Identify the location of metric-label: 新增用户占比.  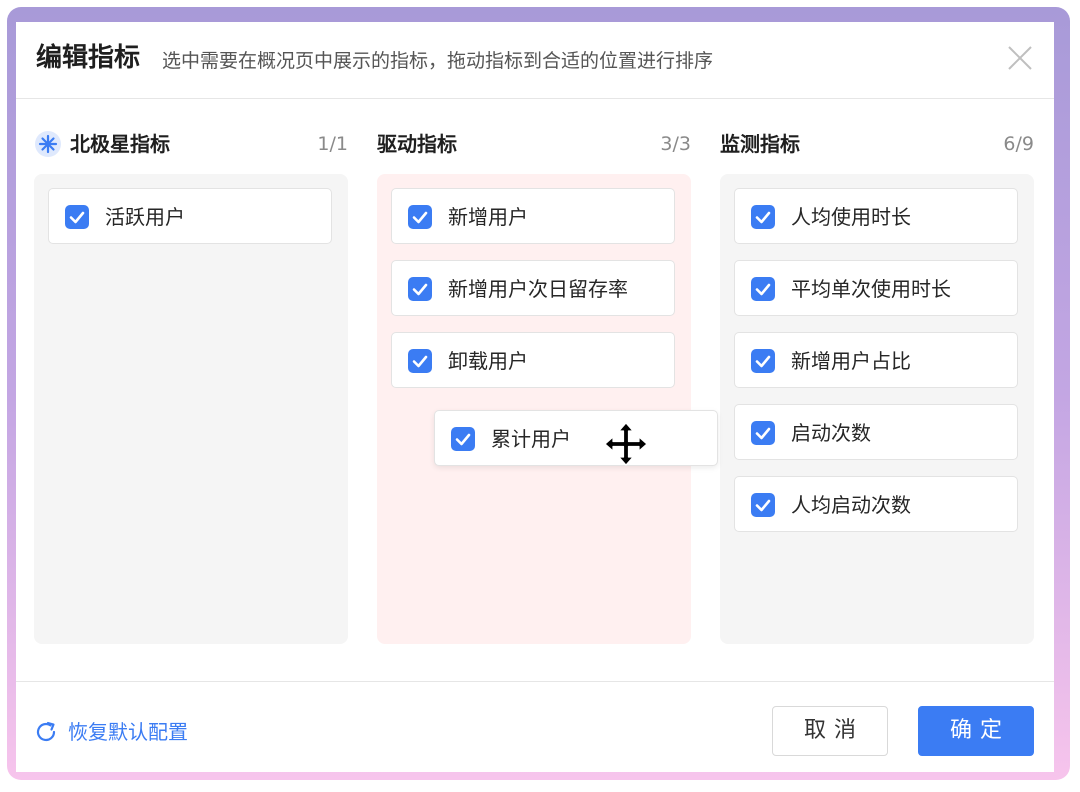
(851, 361).